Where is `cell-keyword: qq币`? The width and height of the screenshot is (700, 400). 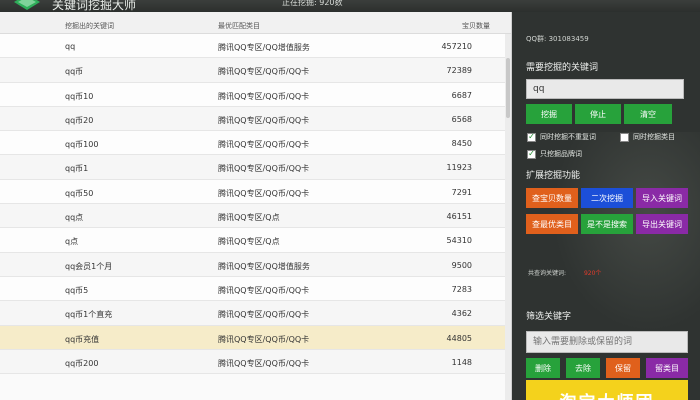 cell-keyword: qq币 is located at coordinates (74, 72).